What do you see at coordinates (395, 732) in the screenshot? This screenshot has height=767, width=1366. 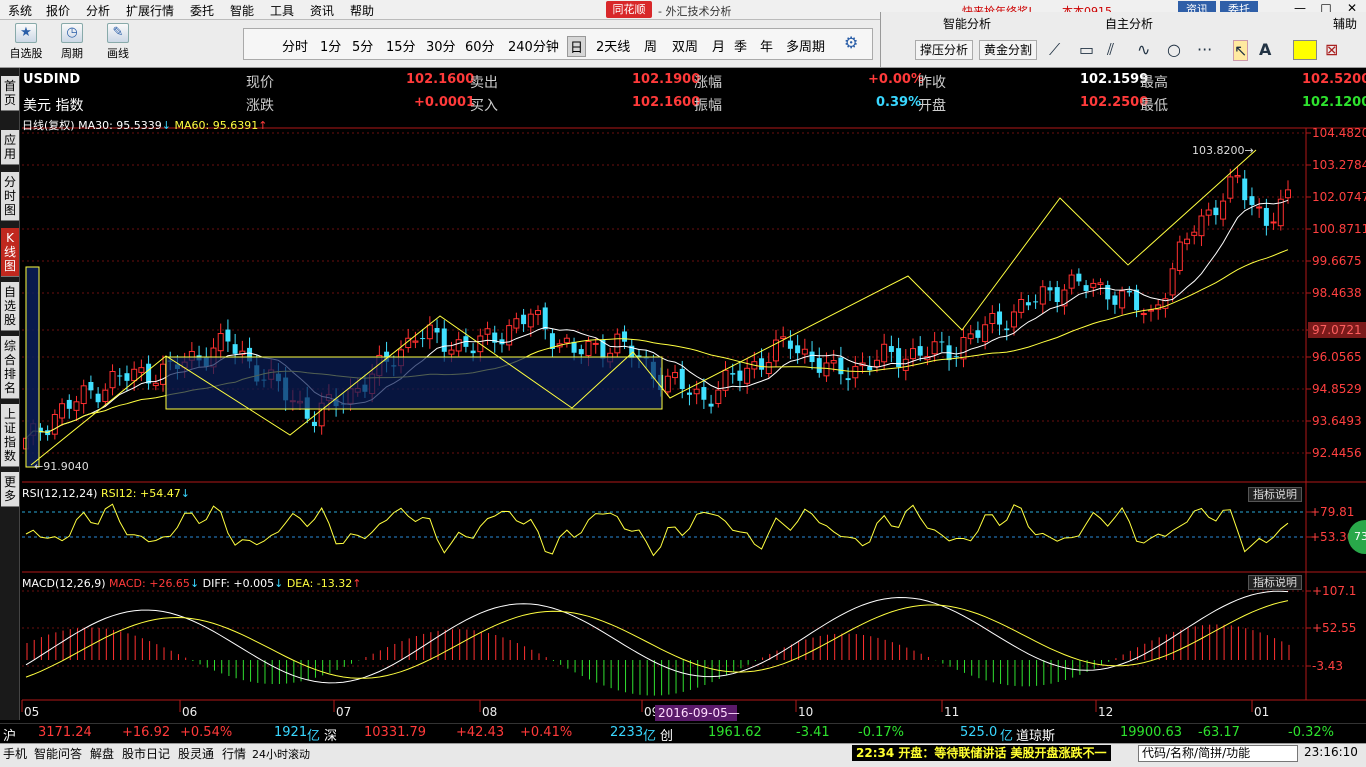 I see `sz-index-value: 10331.79` at bounding box center [395, 732].